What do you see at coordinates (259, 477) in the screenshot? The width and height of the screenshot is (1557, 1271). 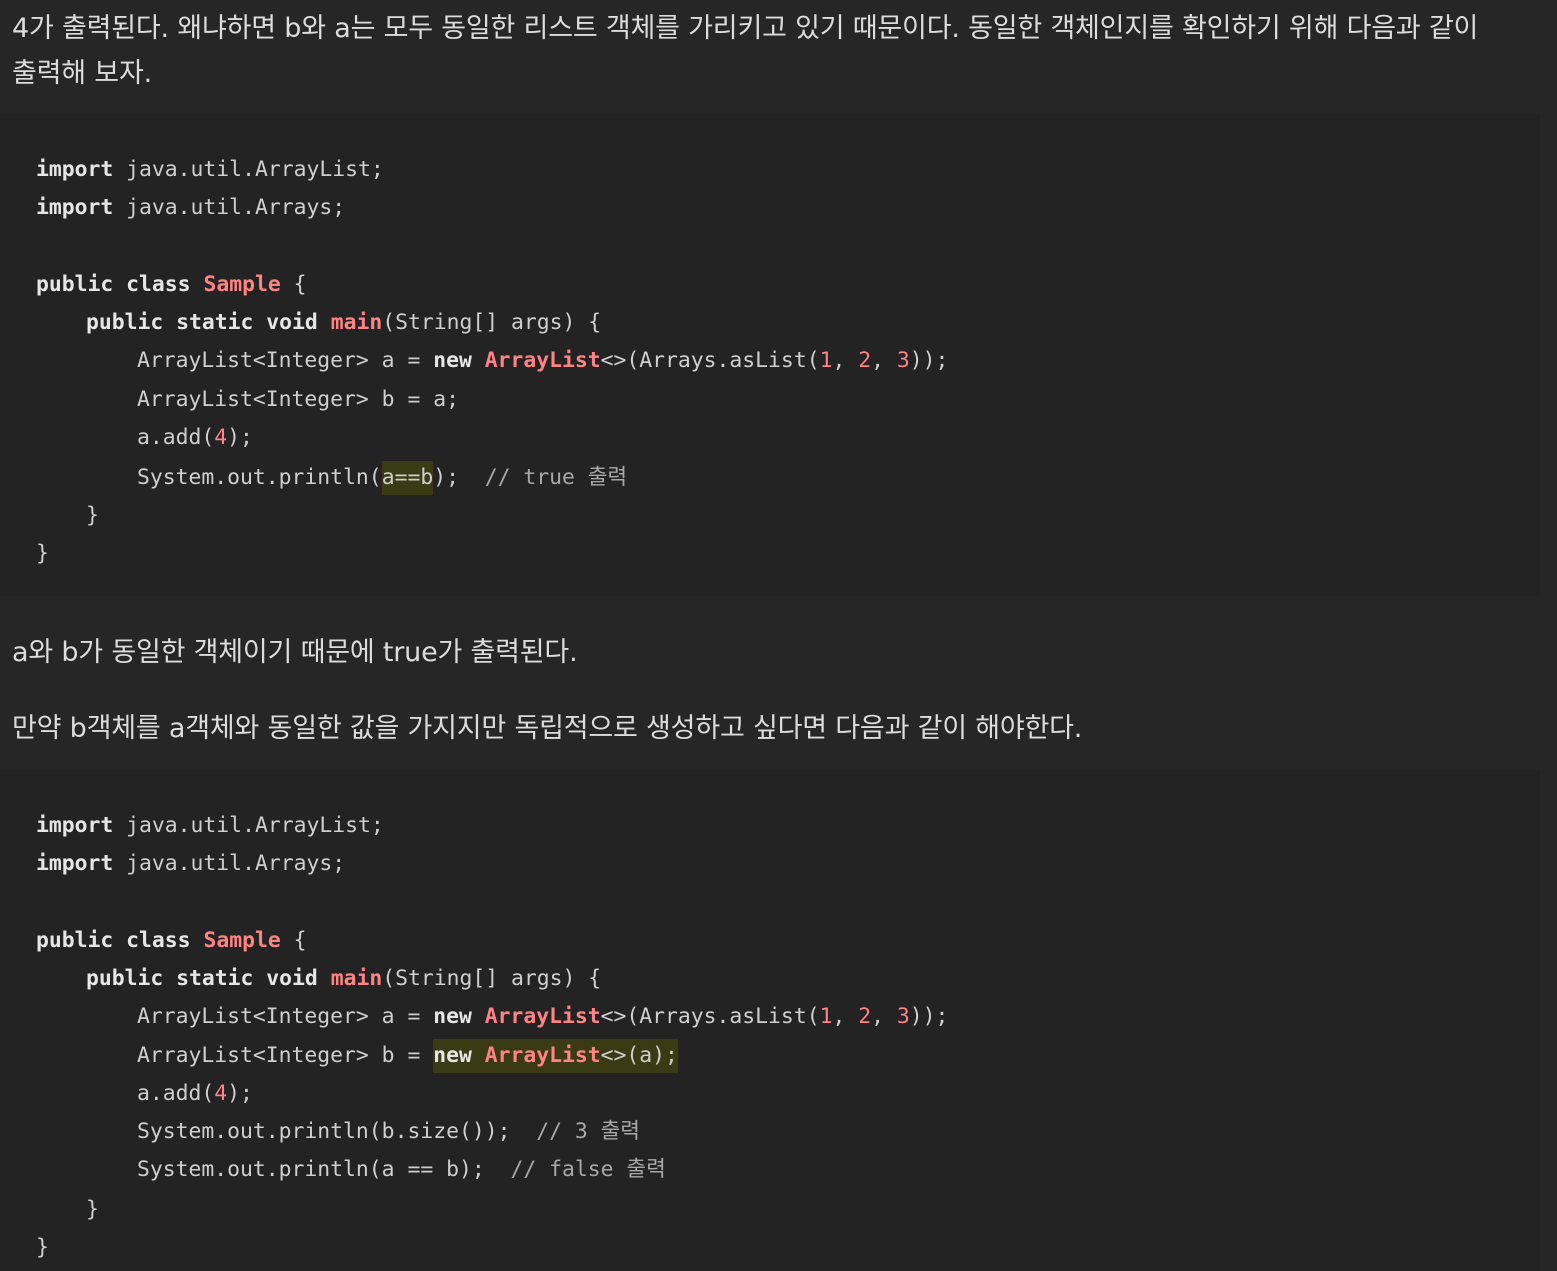 I see `code-text: System.out.println(` at bounding box center [259, 477].